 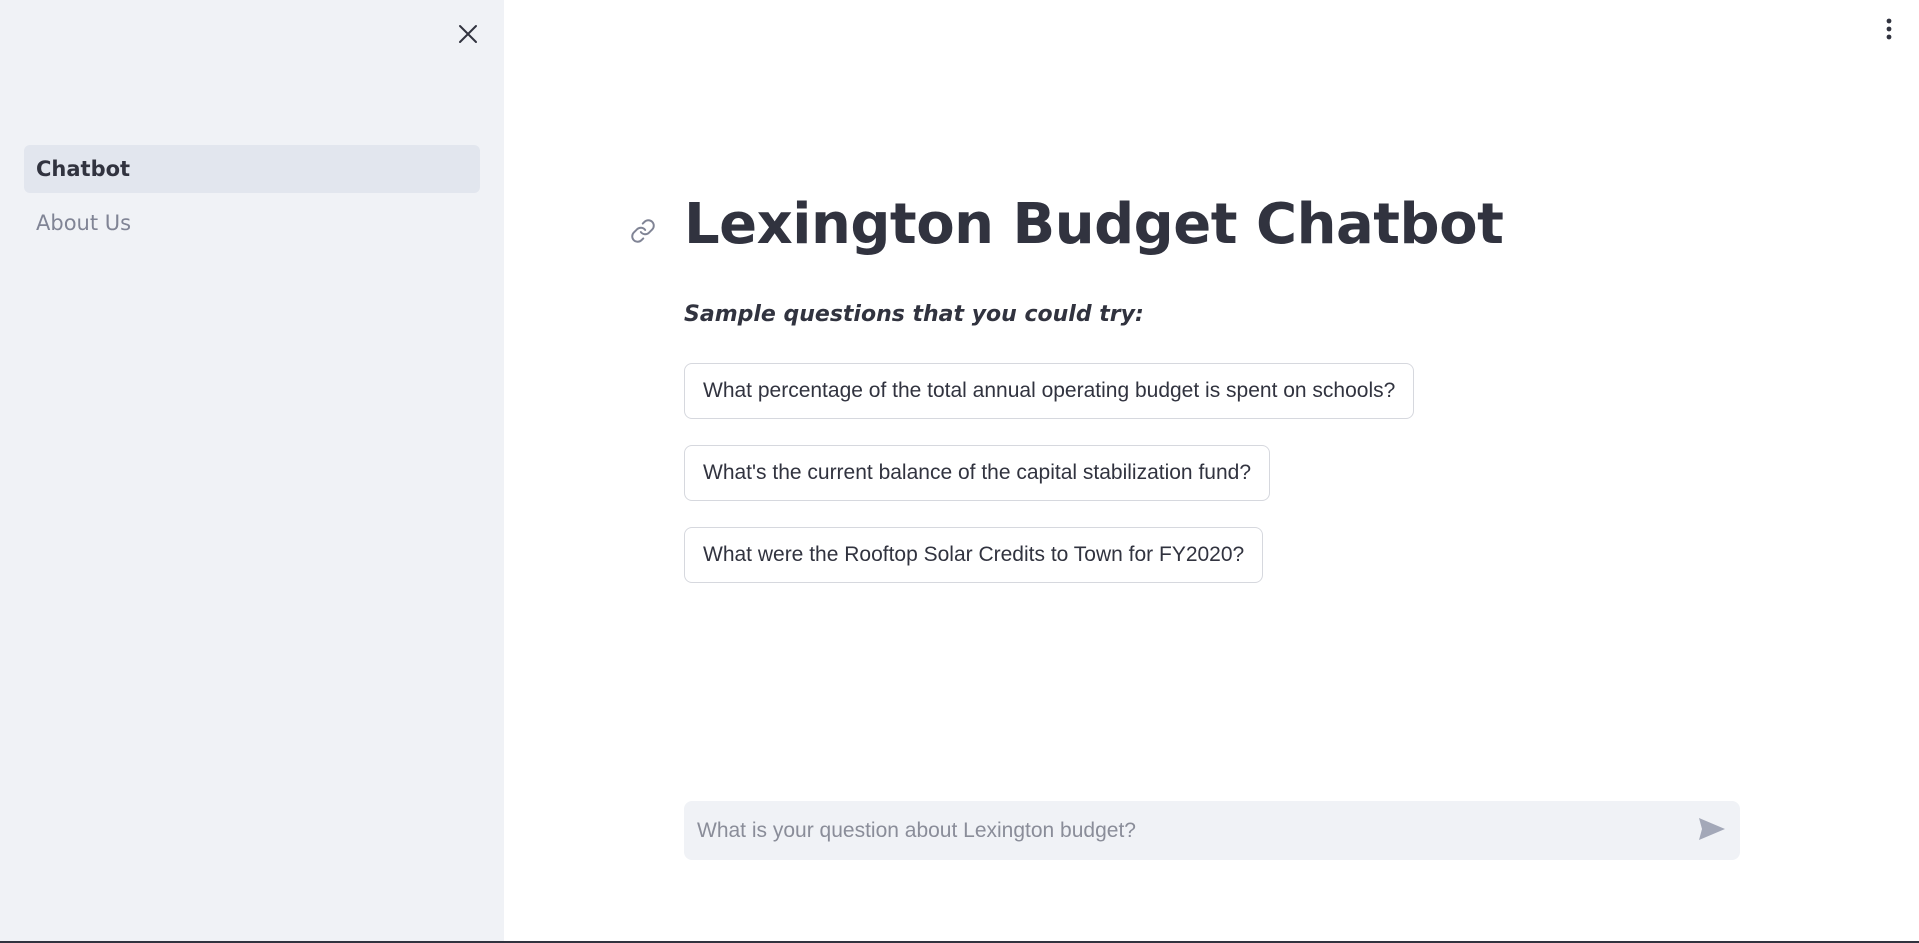 I want to click on sidebar-item-label: About Us, so click(x=84, y=223).